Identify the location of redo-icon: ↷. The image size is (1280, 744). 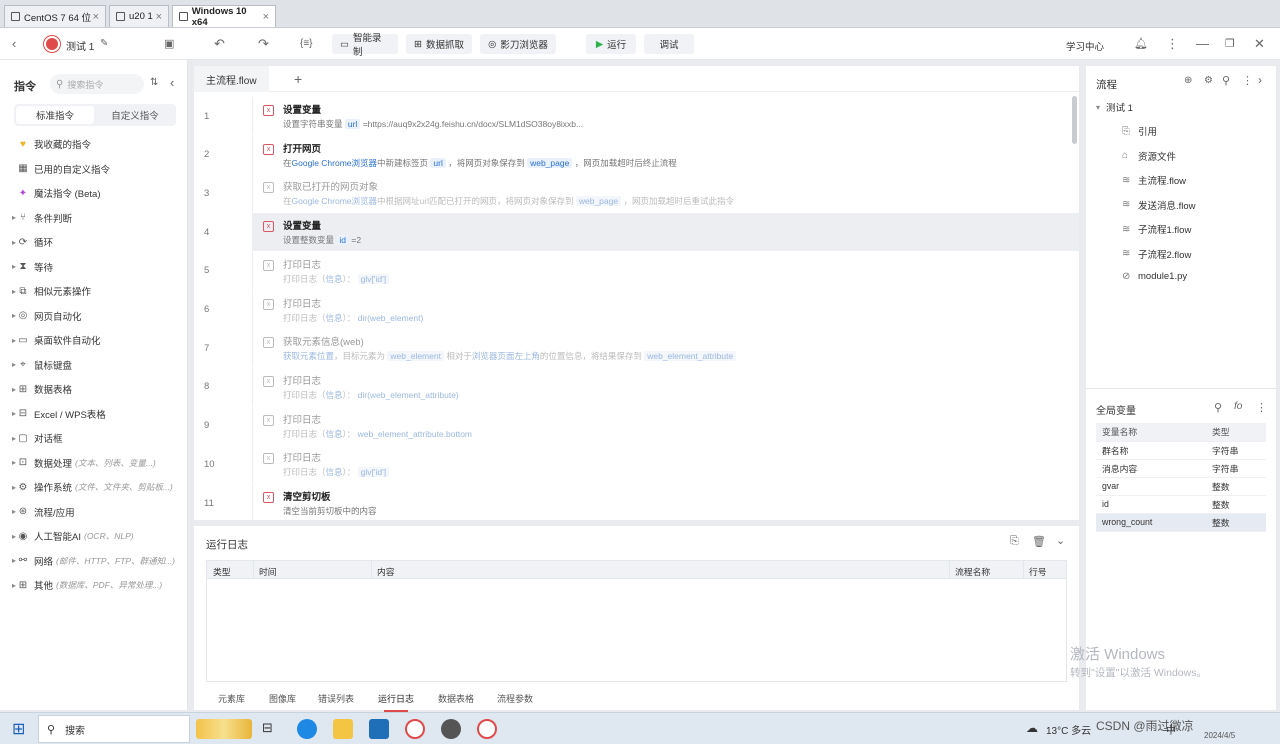
(263, 44).